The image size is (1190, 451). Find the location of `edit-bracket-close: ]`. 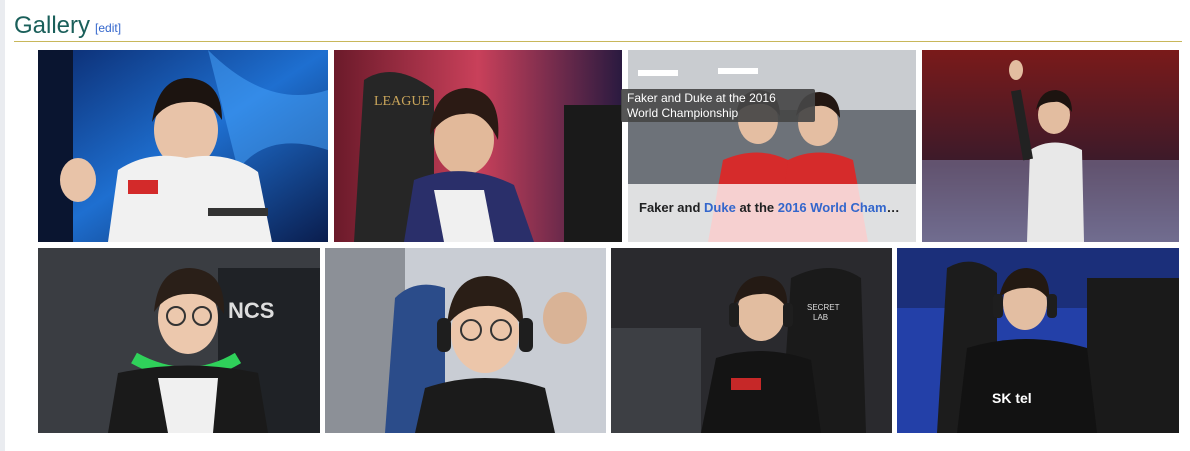

edit-bracket-close: ] is located at coordinates (119, 28).